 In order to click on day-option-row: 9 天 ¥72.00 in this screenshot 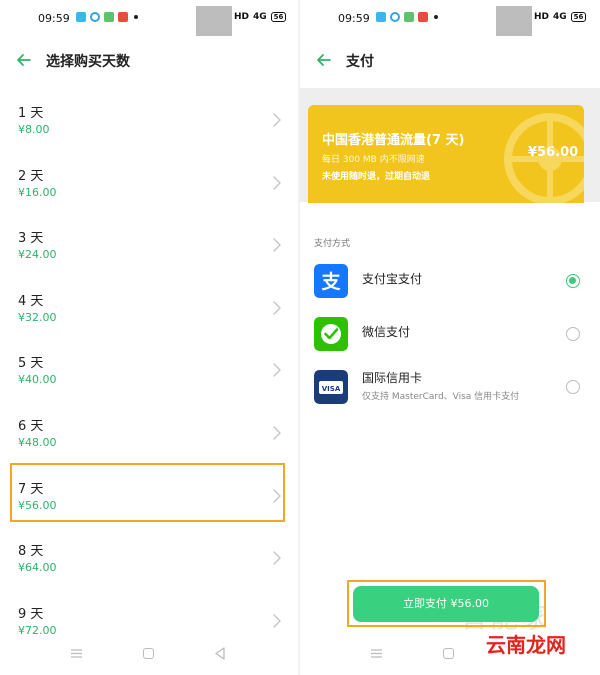, I will do `click(149, 622)`.